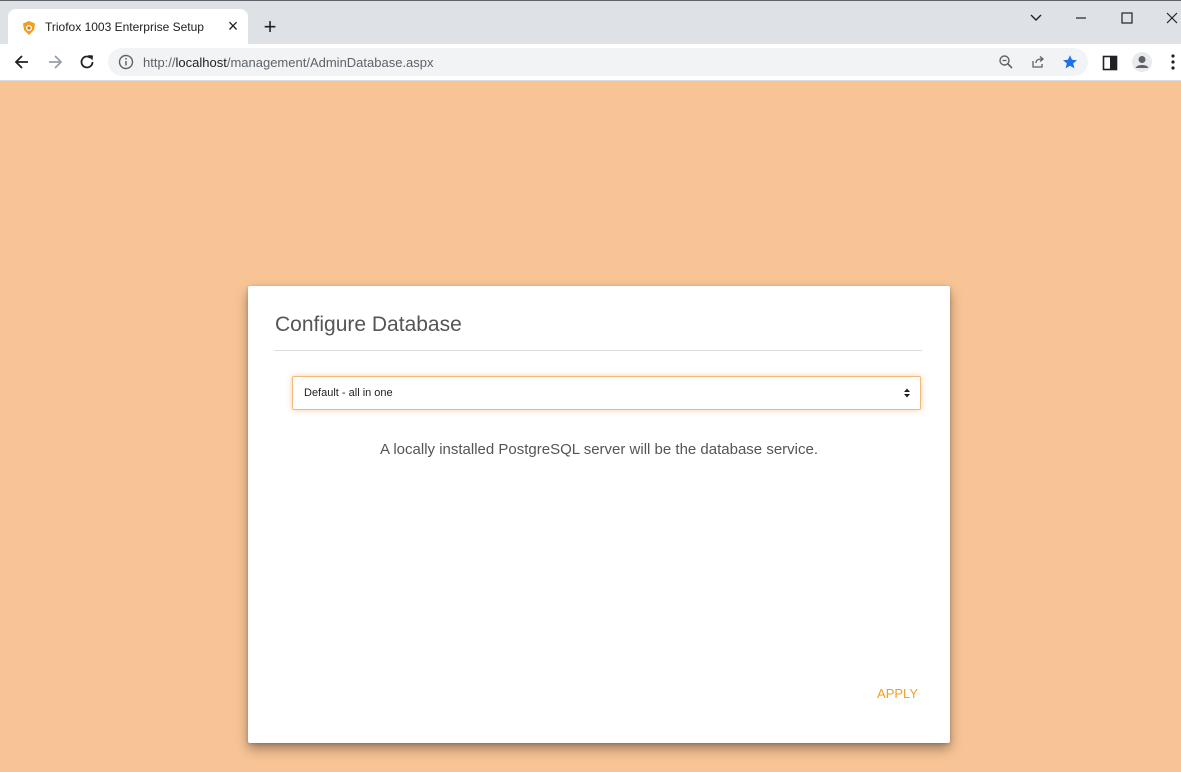 The image size is (1181, 772). I want to click on back-icon, so click(22, 62).